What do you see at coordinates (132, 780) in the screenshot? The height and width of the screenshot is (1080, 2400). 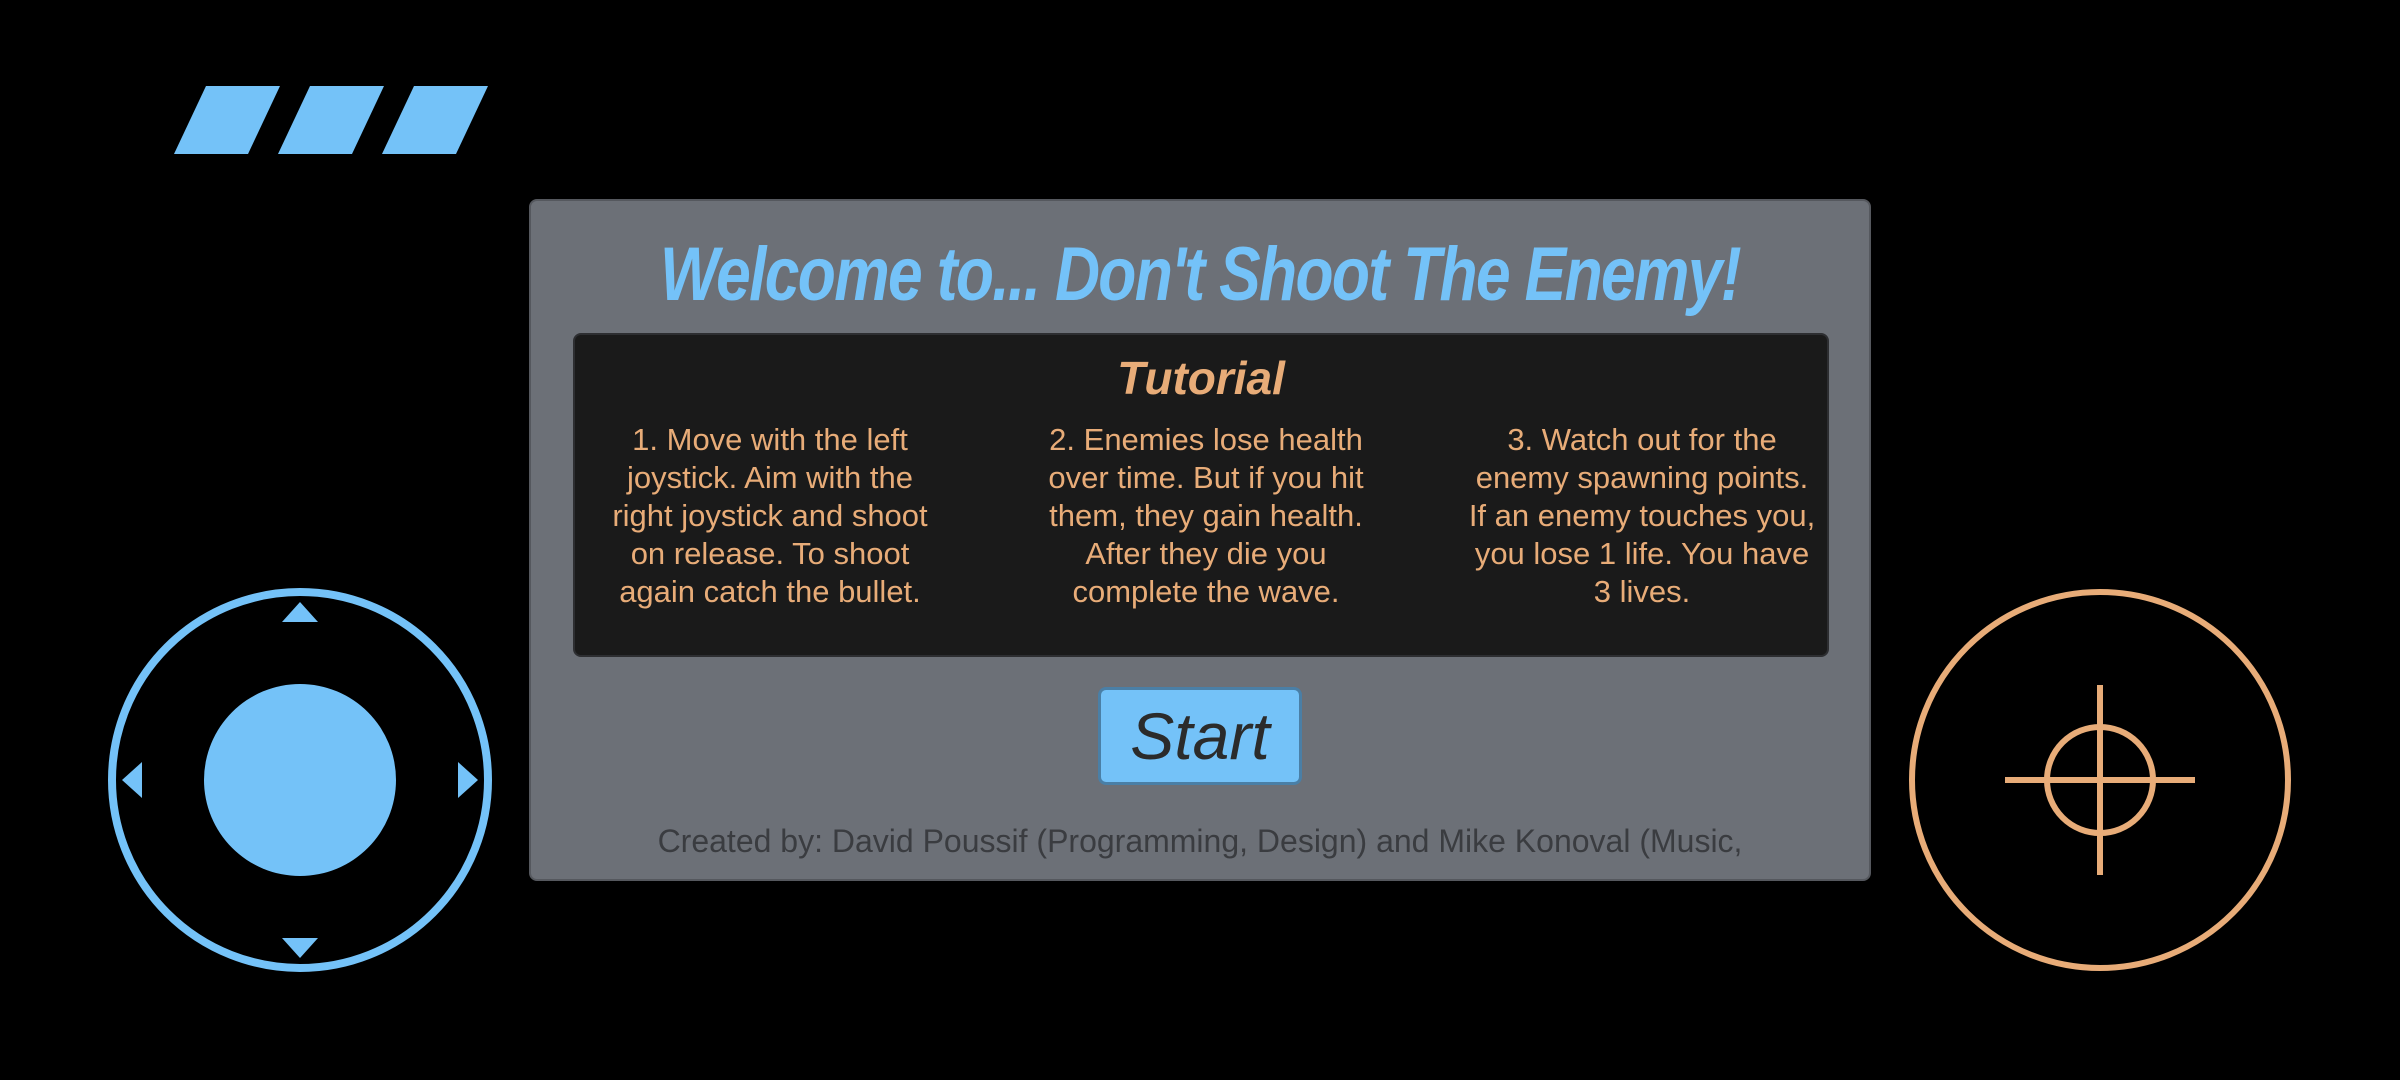 I see `arrow-left-icon` at bounding box center [132, 780].